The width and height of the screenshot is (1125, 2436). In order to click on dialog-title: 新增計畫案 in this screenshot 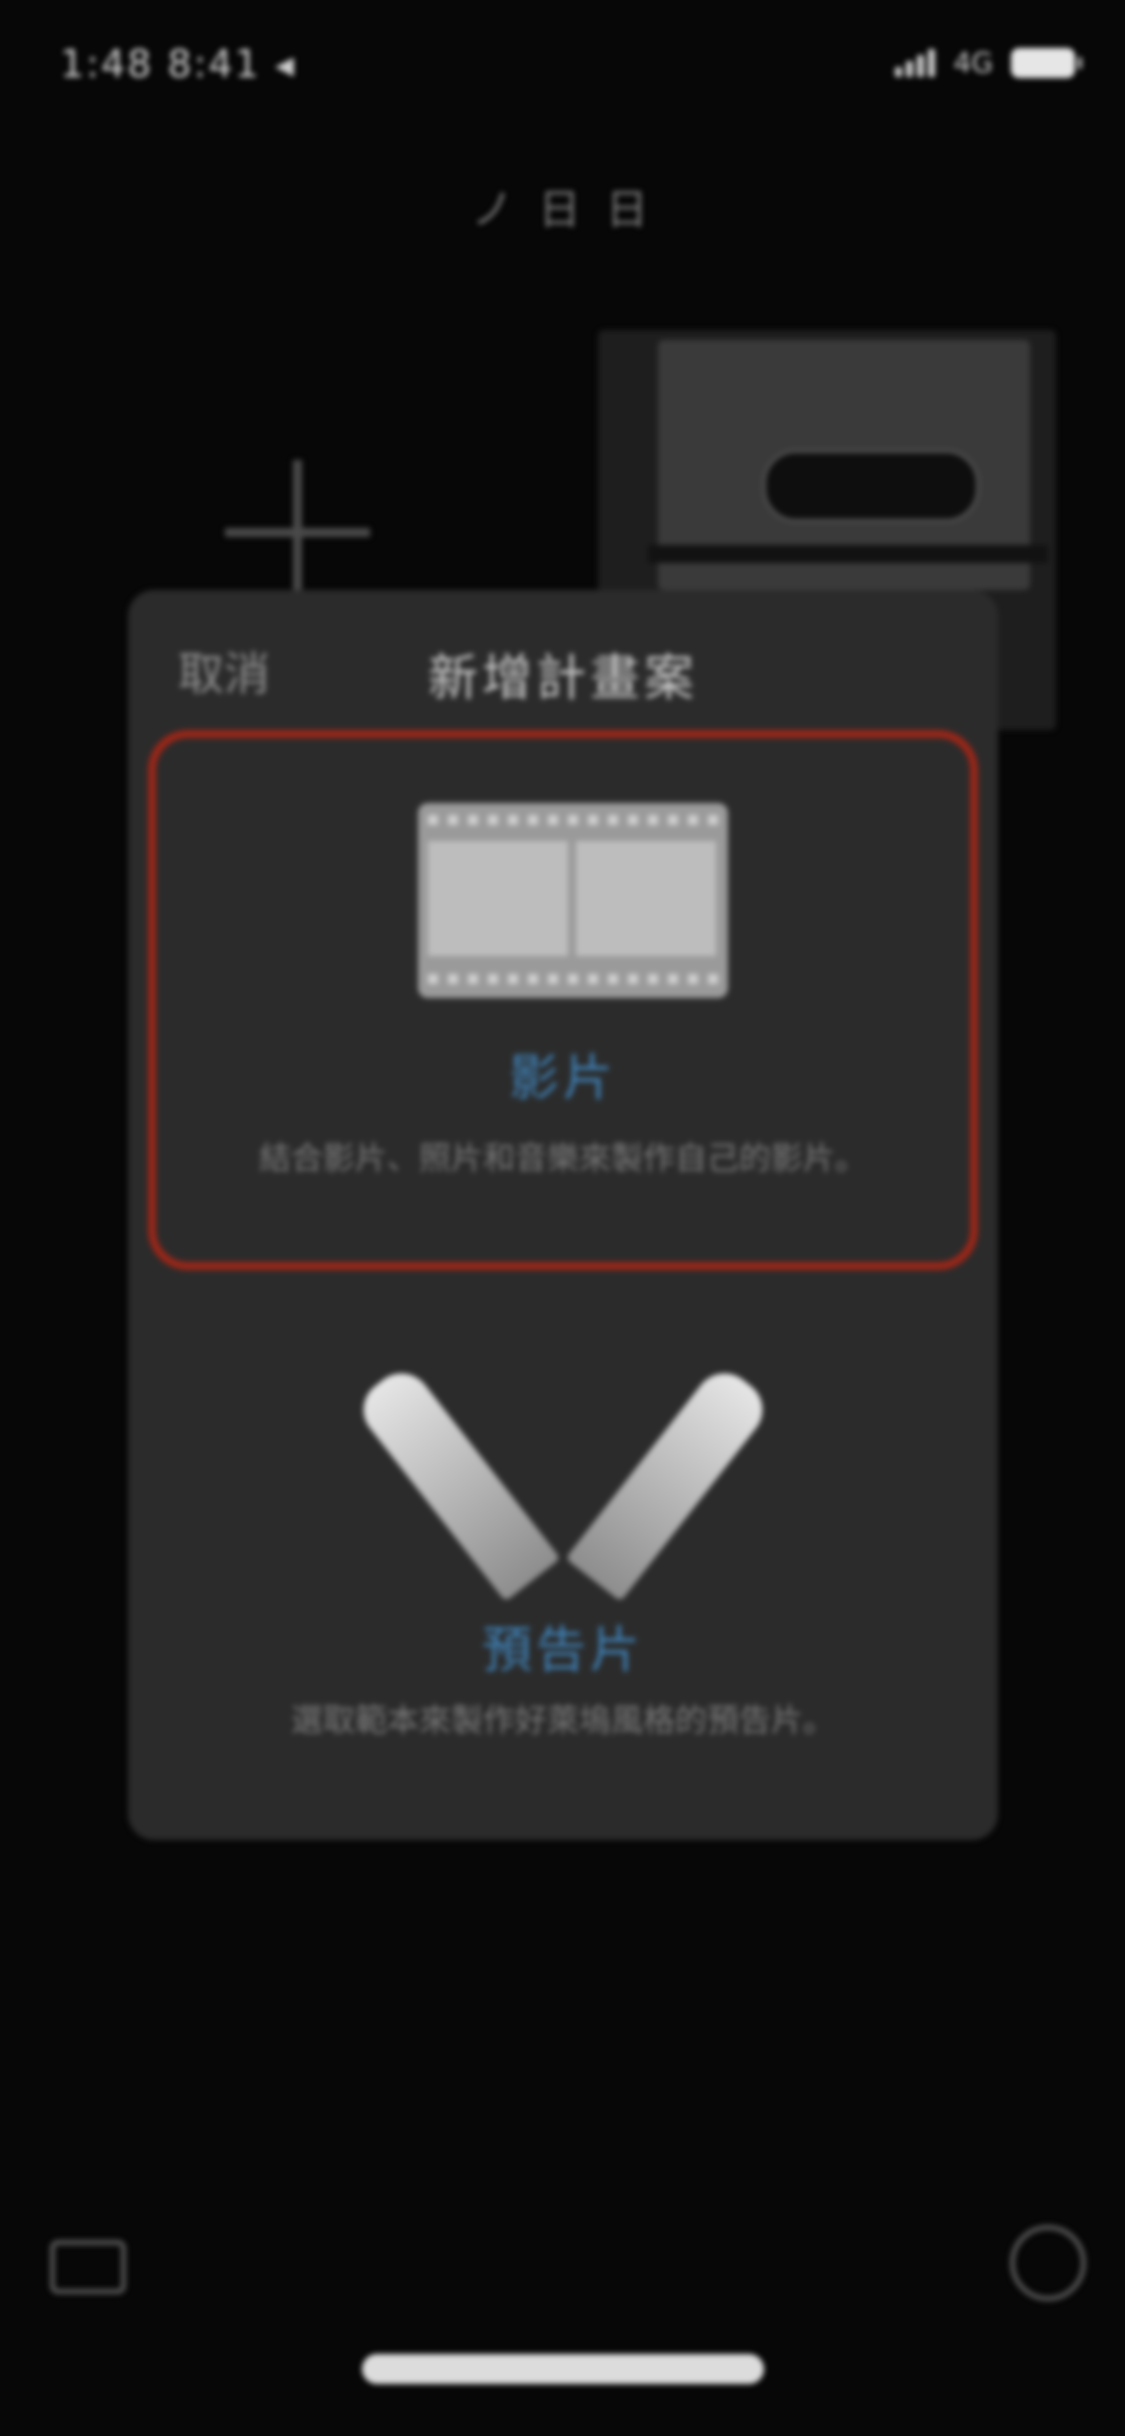, I will do `click(563, 678)`.